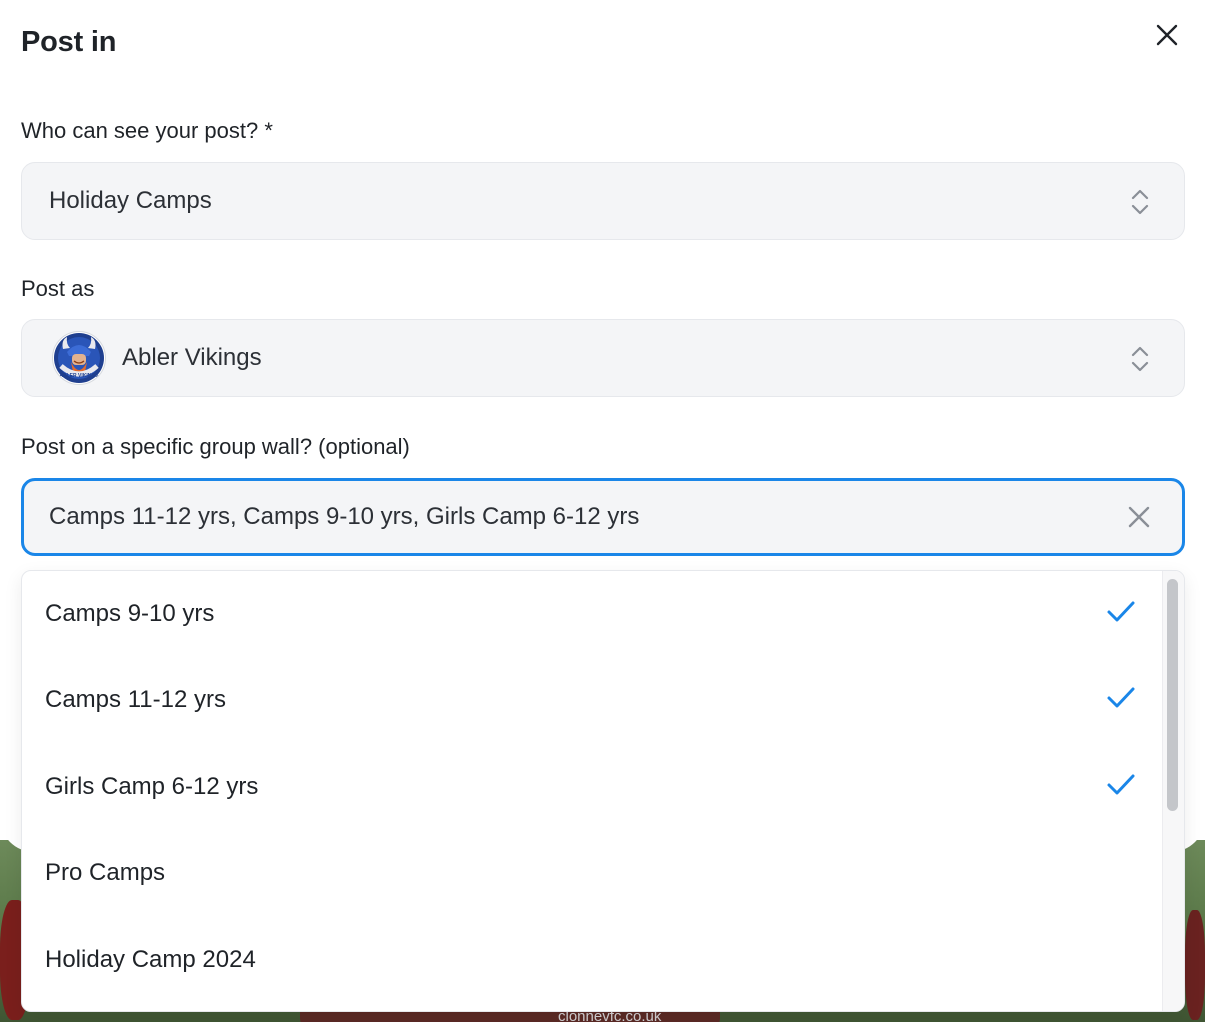 The height and width of the screenshot is (1022, 1205). What do you see at coordinates (593, 614) in the screenshot?
I see `dropdown-option: Camps 9-10 yrs` at bounding box center [593, 614].